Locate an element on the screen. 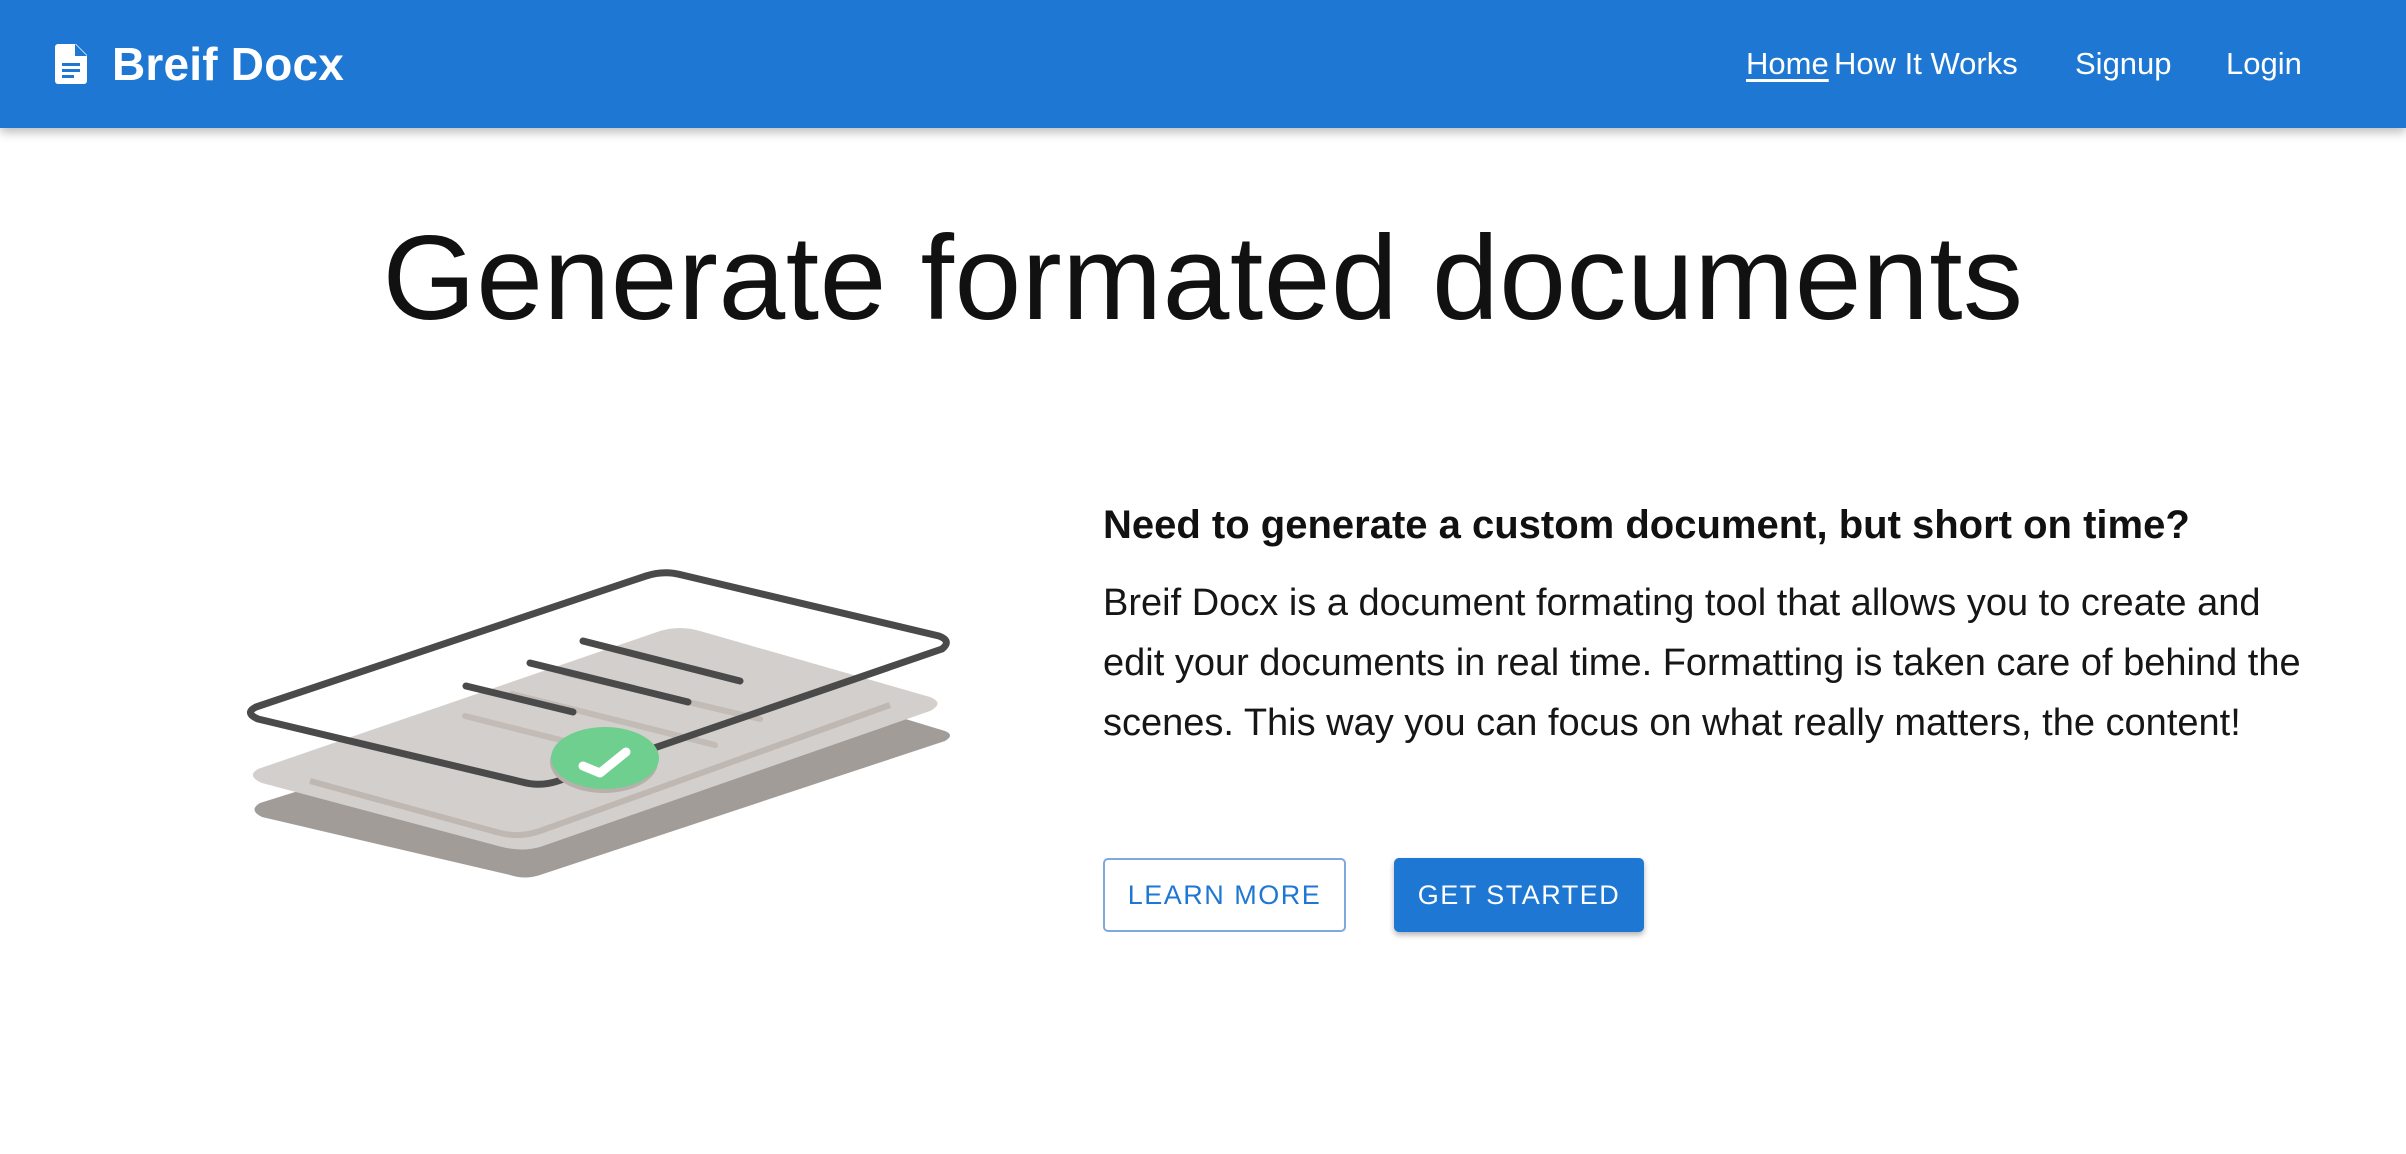 The height and width of the screenshot is (1154, 2406). nav-login-link: Login is located at coordinates (2264, 64).